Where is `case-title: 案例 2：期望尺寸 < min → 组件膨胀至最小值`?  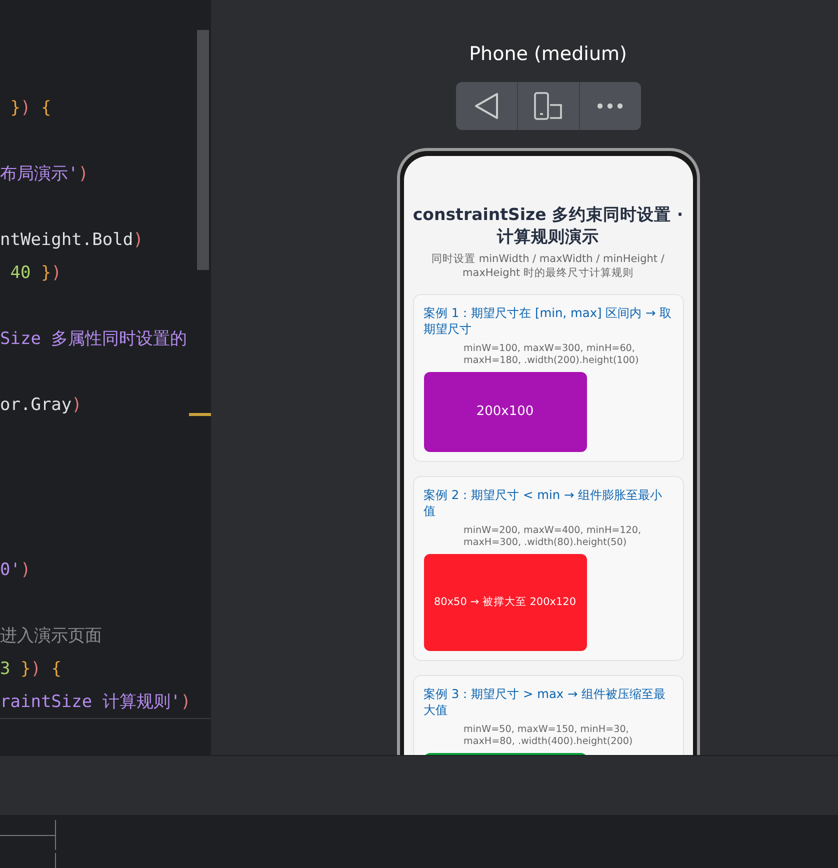
case-title: 案例 2：期望尺寸 < min → 组件膨胀至最小值 is located at coordinates (544, 503).